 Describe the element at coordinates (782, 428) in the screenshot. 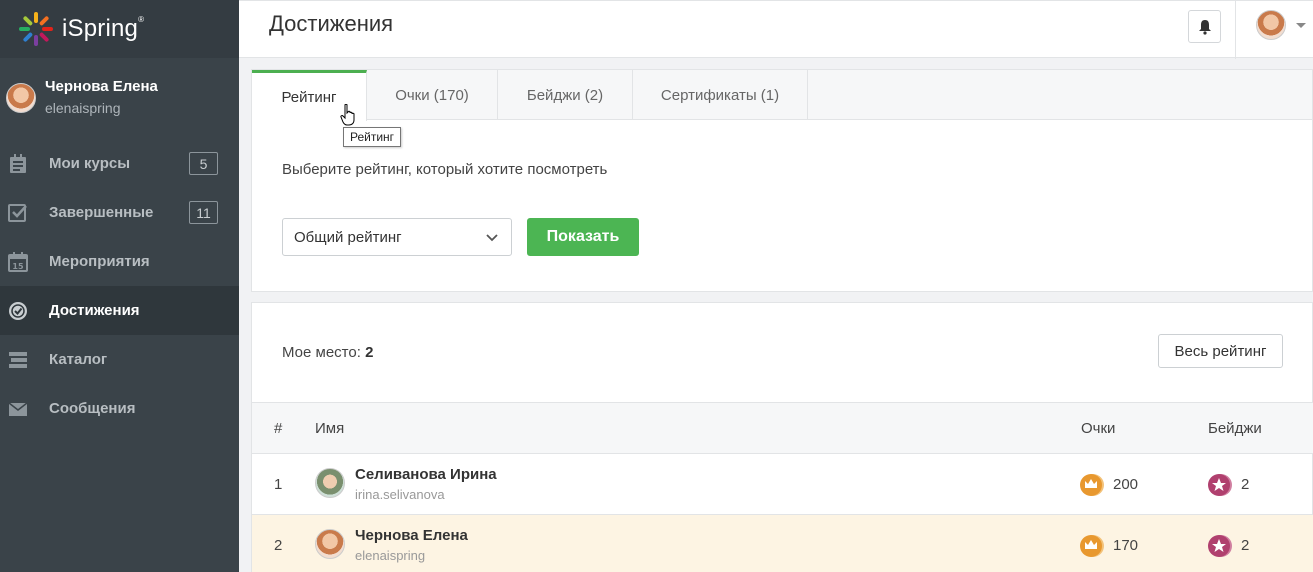

I see `table-header: # Имя Очки Бейджи` at that location.